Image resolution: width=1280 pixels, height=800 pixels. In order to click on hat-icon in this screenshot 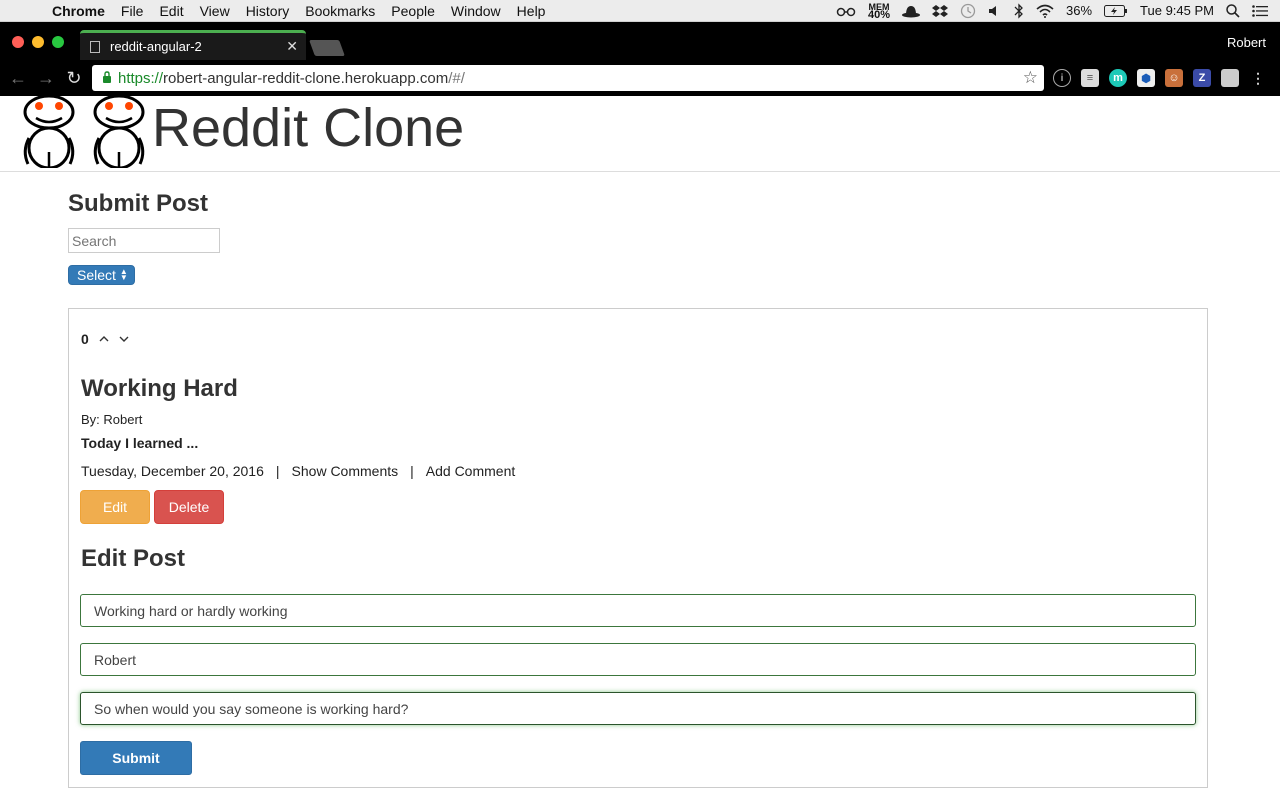, I will do `click(911, 11)`.